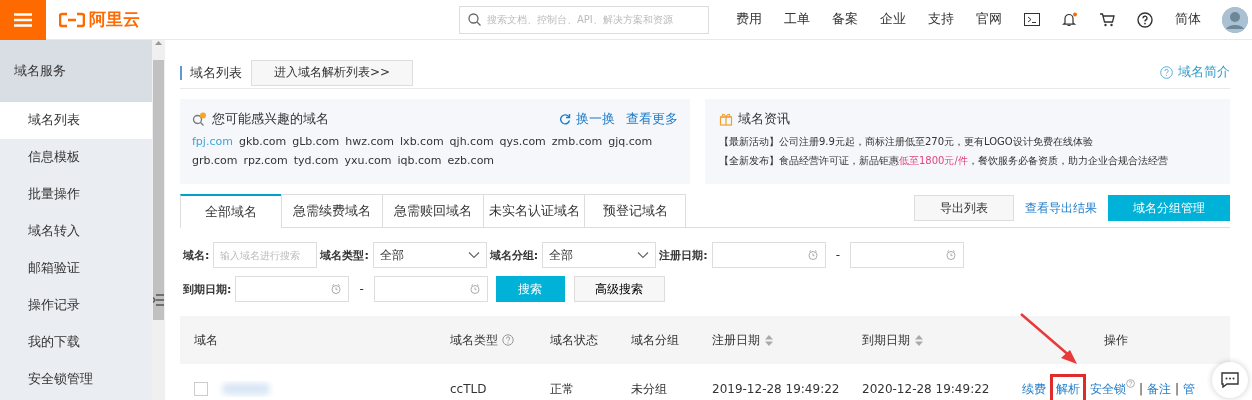  Describe the element at coordinates (76, 342) in the screenshot. I see `sidebar-item: 我的下载` at that location.